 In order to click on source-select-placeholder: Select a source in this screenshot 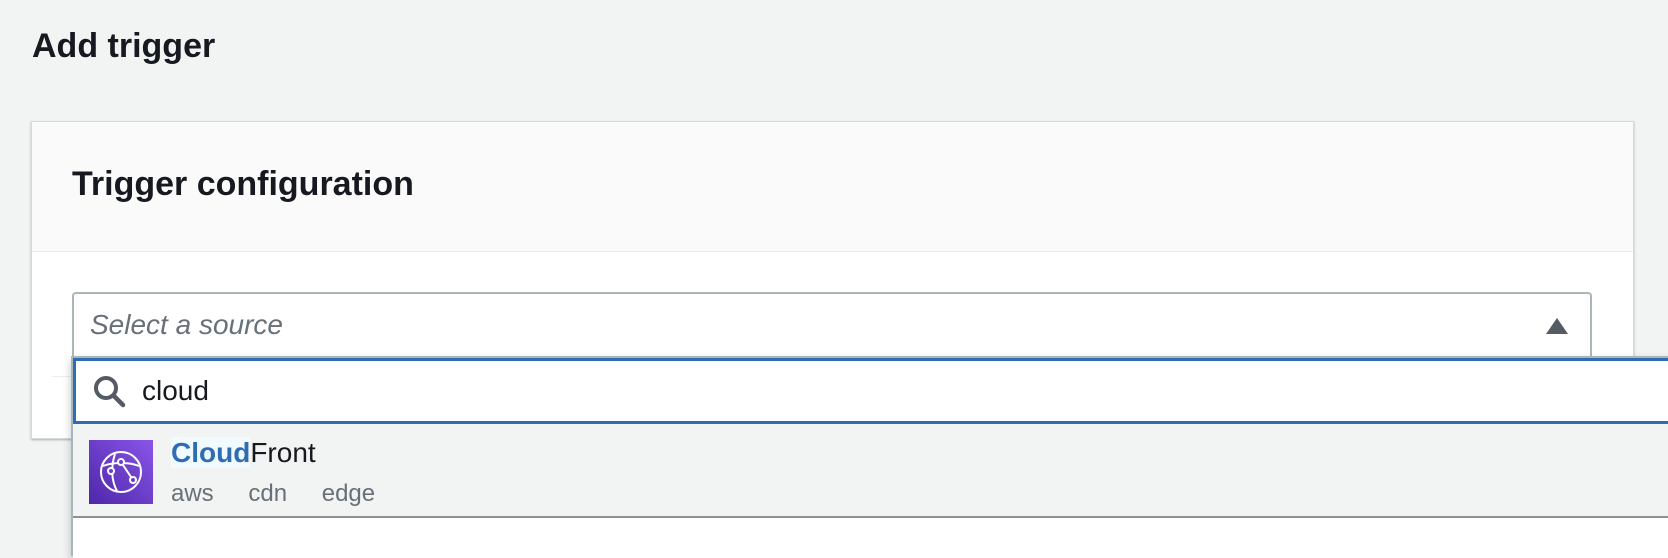, I will do `click(186, 324)`.